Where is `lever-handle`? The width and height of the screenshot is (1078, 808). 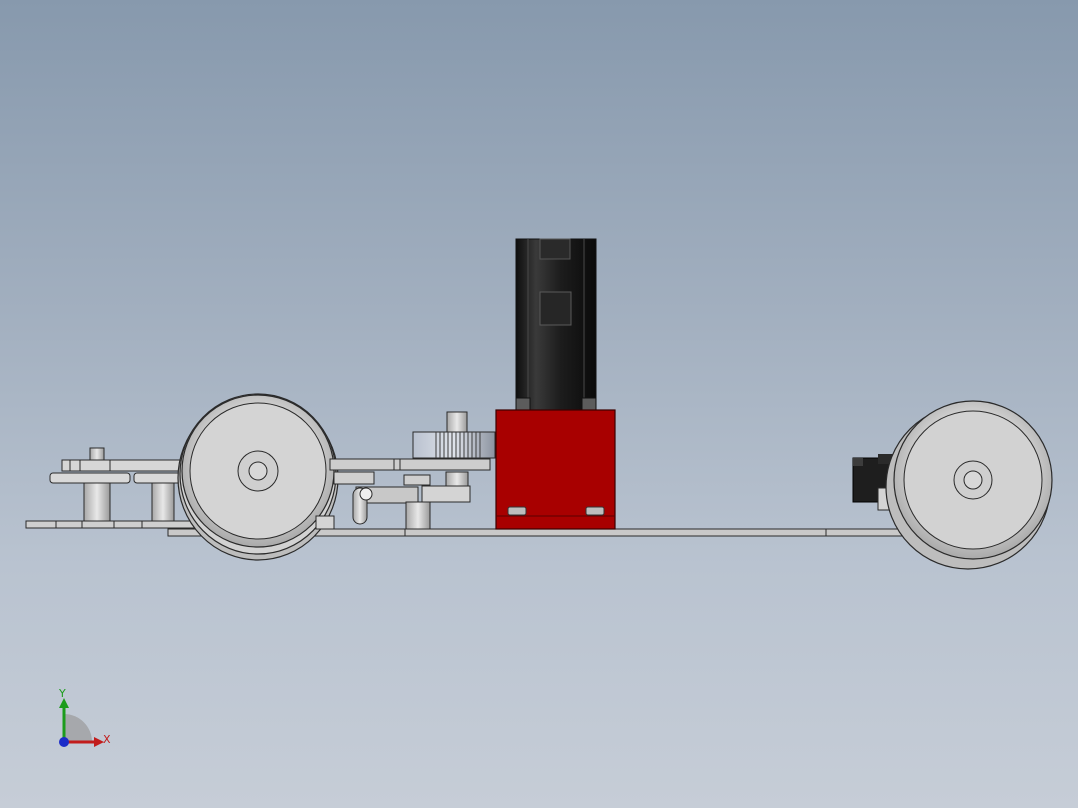
lever-handle is located at coordinates (362, 506).